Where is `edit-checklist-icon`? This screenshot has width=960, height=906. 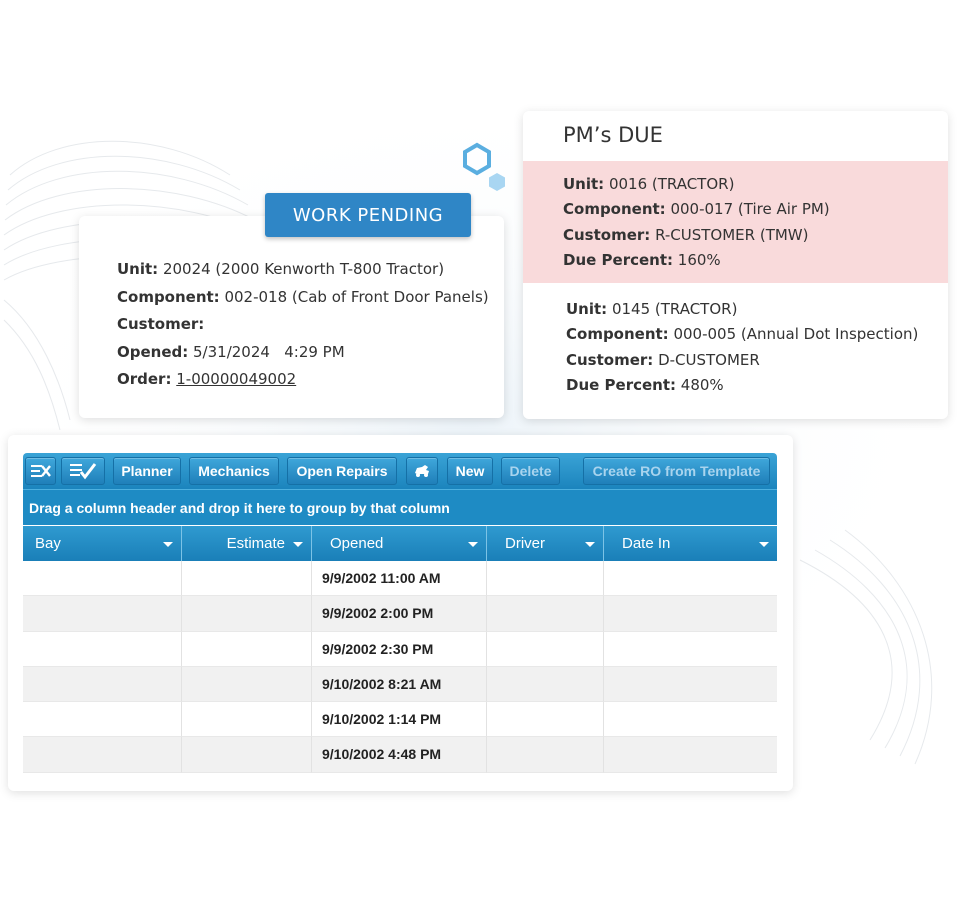
edit-checklist-icon is located at coordinates (83, 471).